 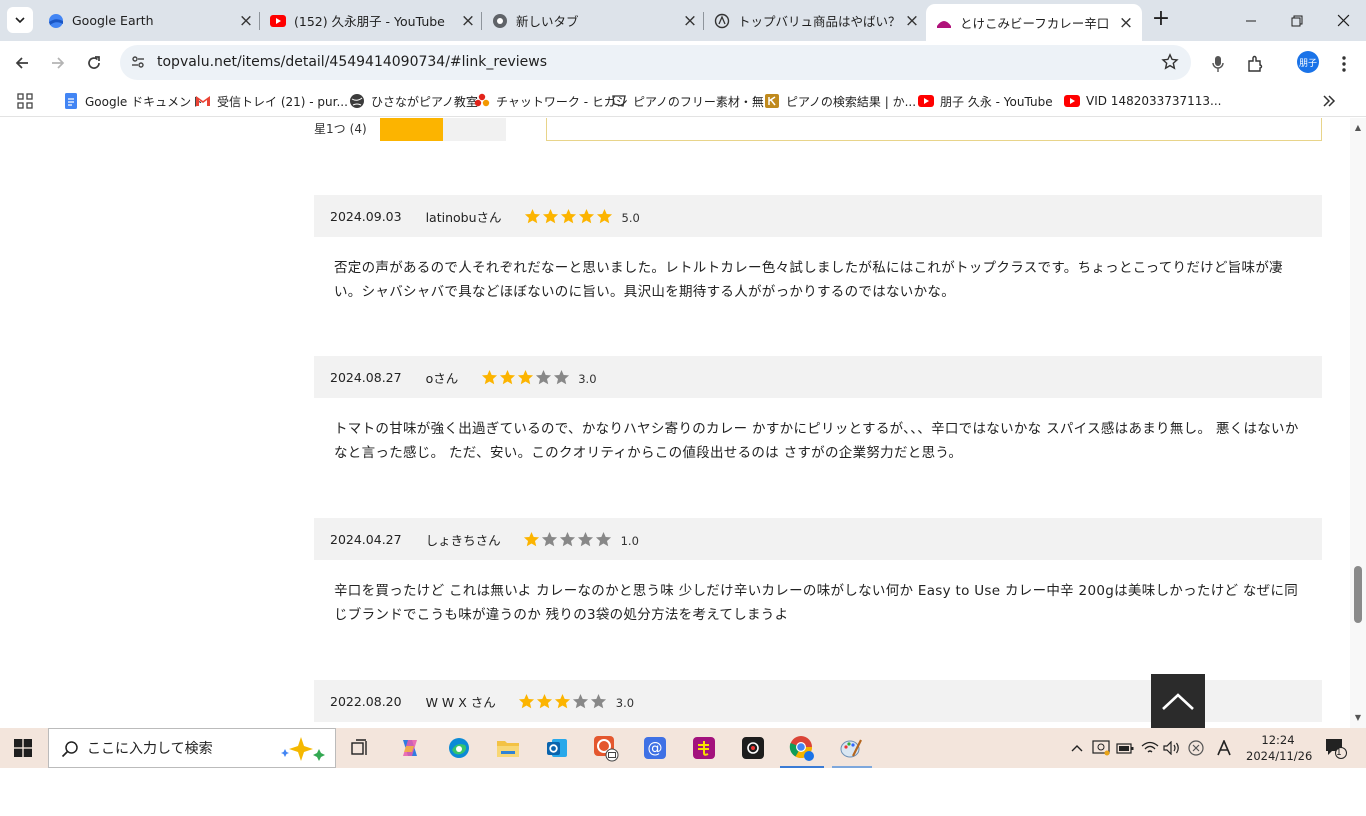 What do you see at coordinates (1172, 748) in the screenshot?
I see `volume-icon` at bounding box center [1172, 748].